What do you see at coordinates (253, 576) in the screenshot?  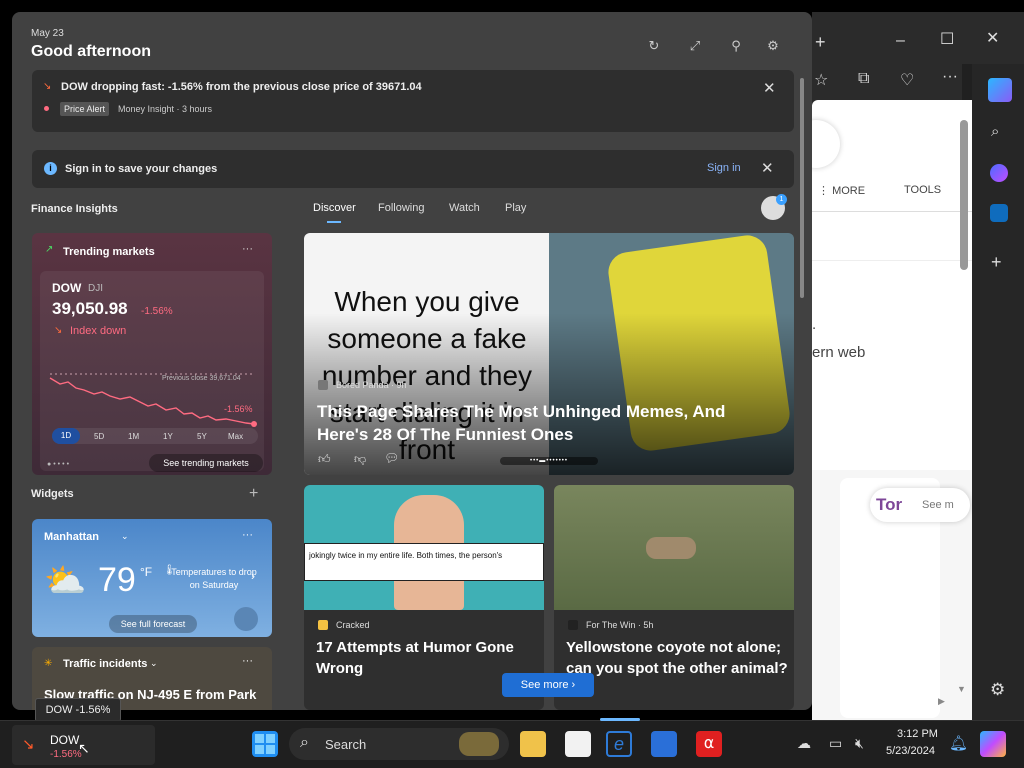 I see `chevron-right-icon: ›` at bounding box center [253, 576].